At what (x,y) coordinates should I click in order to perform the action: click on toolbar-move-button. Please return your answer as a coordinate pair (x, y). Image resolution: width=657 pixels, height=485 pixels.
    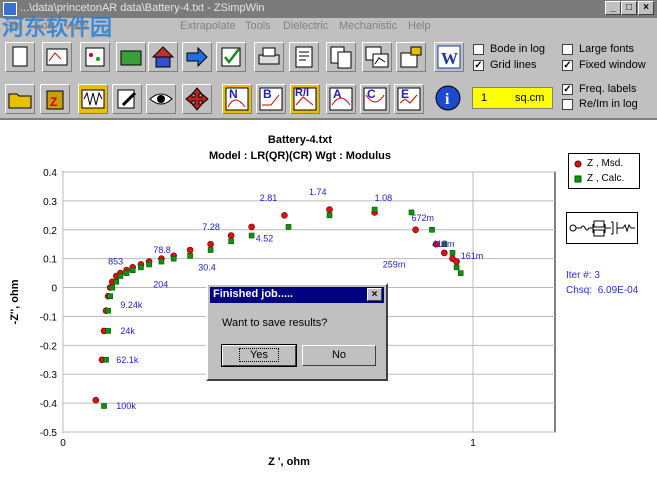
    Looking at the image, I should click on (197, 99).